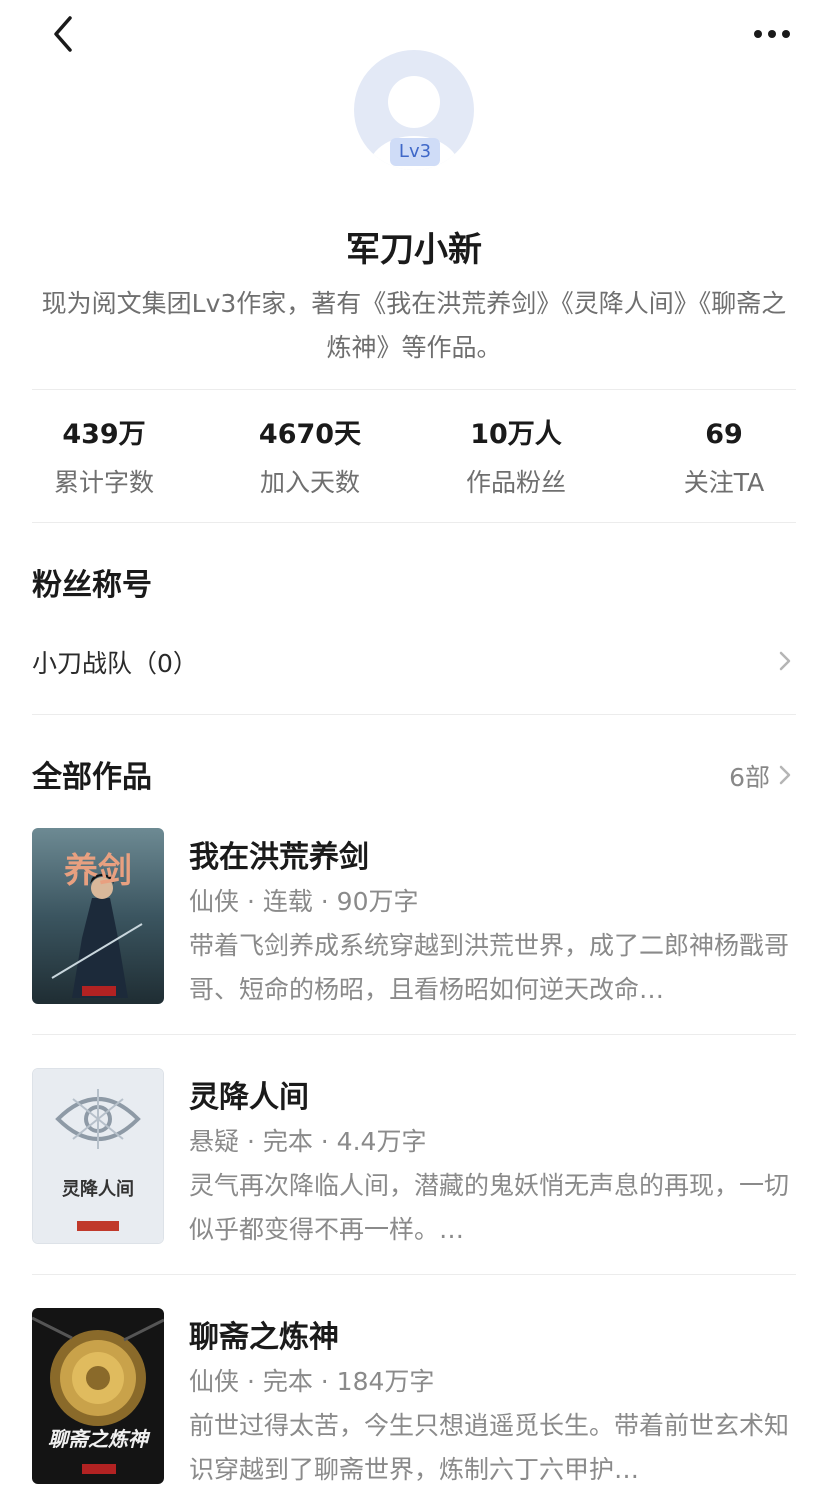 This screenshot has height=1510, width=828. I want to click on fan-title-heading: 粉丝称号, so click(92, 585).